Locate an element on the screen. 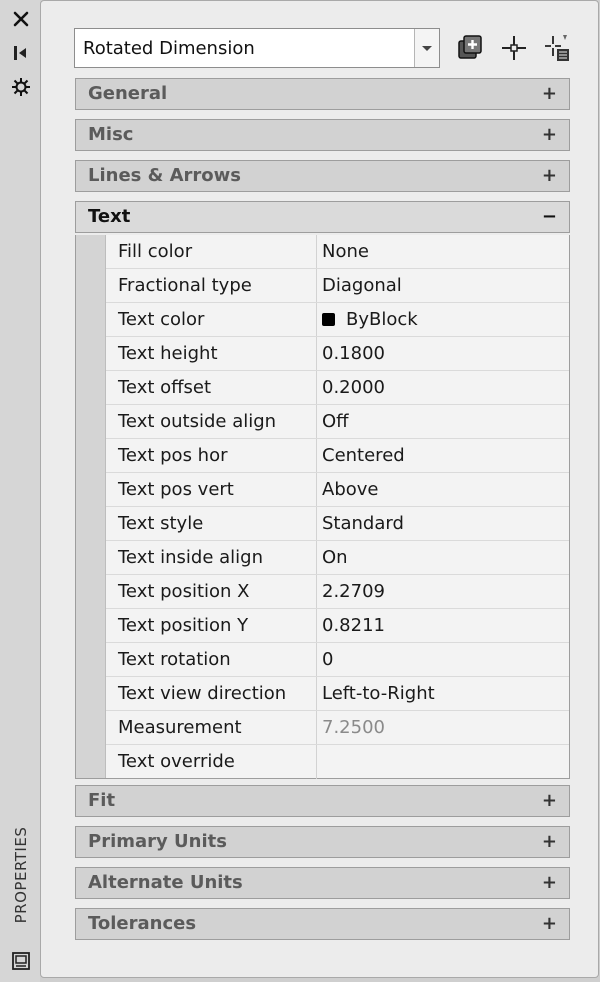 Image resolution: width=600 pixels, height=982 pixels. section-misc: Misc + is located at coordinates (322, 135).